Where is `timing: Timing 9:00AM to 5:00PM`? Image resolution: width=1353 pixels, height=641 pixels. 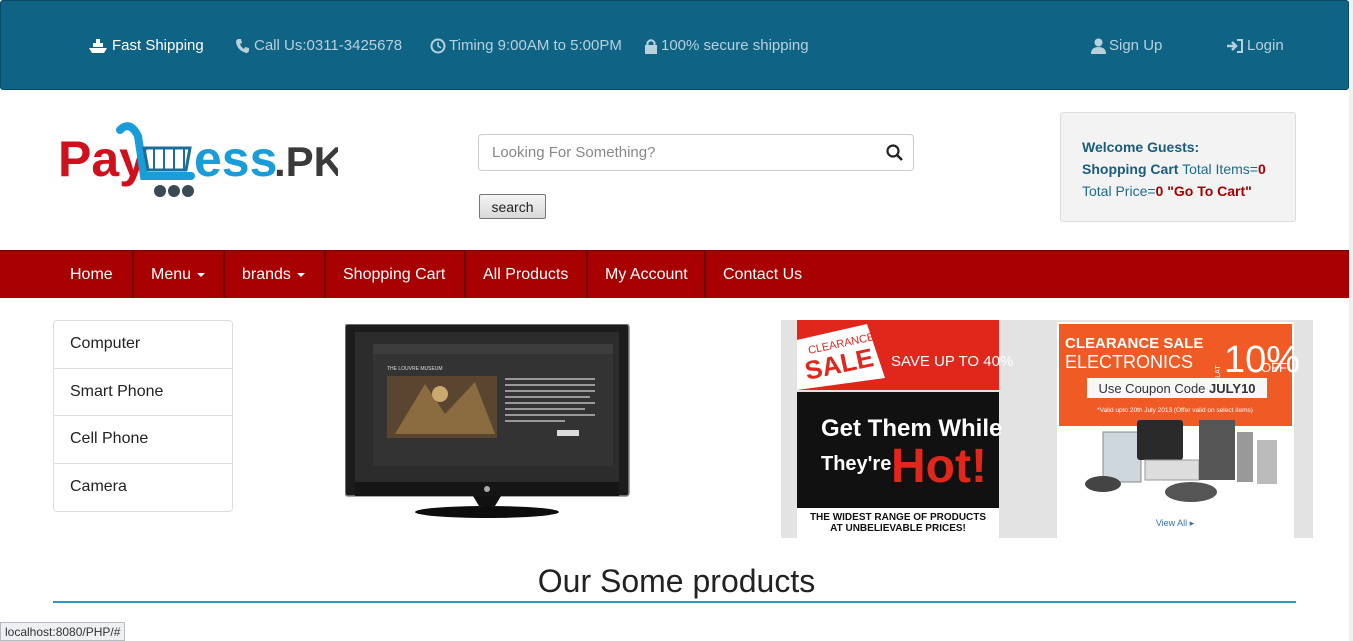 timing: Timing 9:00AM to 5:00PM is located at coordinates (526, 45).